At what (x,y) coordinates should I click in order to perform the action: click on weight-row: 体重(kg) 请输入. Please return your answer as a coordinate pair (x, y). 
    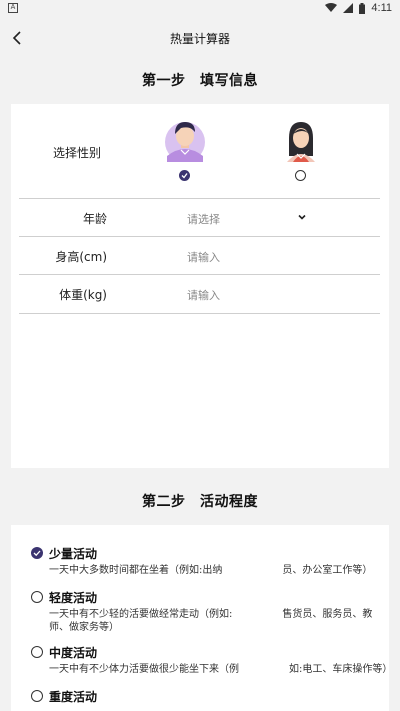
    Looking at the image, I should click on (199, 293).